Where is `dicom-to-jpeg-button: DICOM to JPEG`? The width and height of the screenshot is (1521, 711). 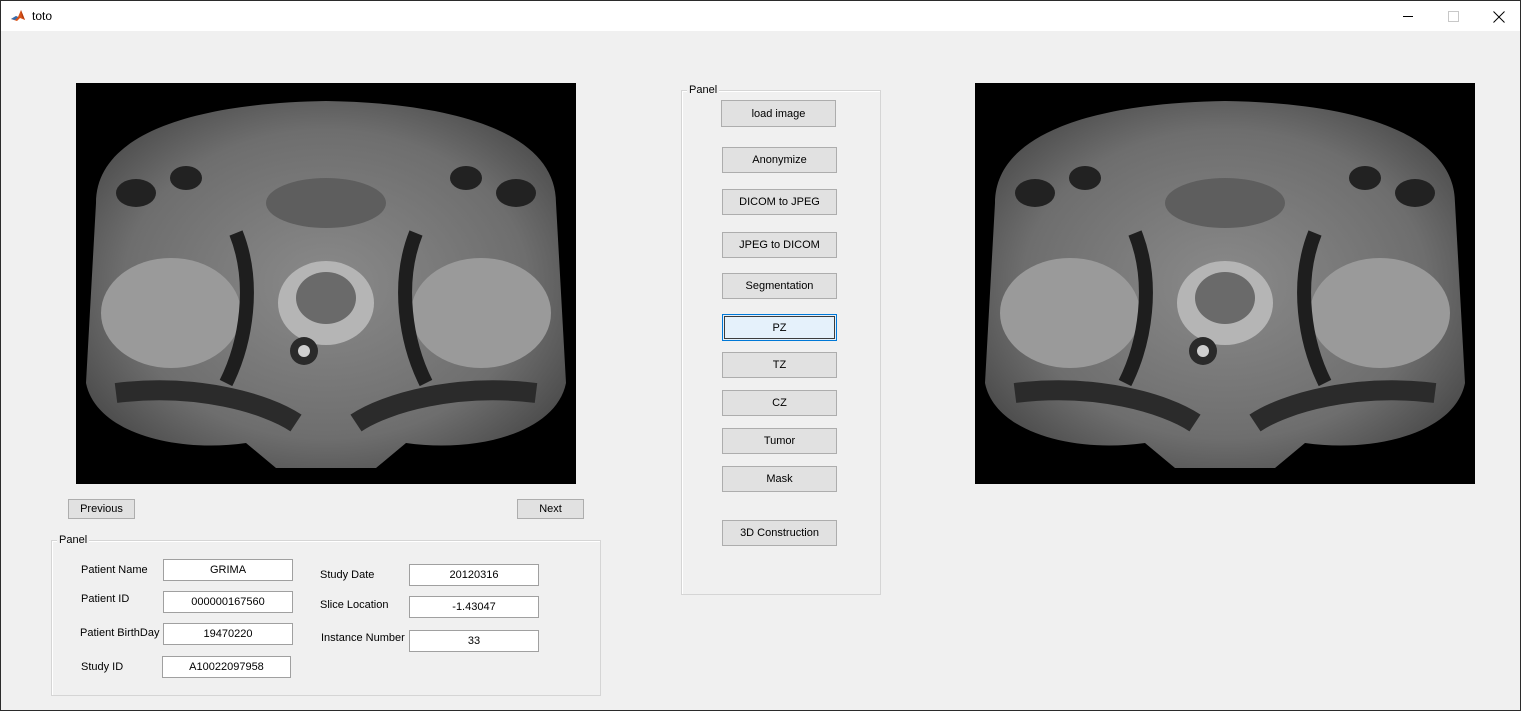
dicom-to-jpeg-button: DICOM to JPEG is located at coordinates (779, 202).